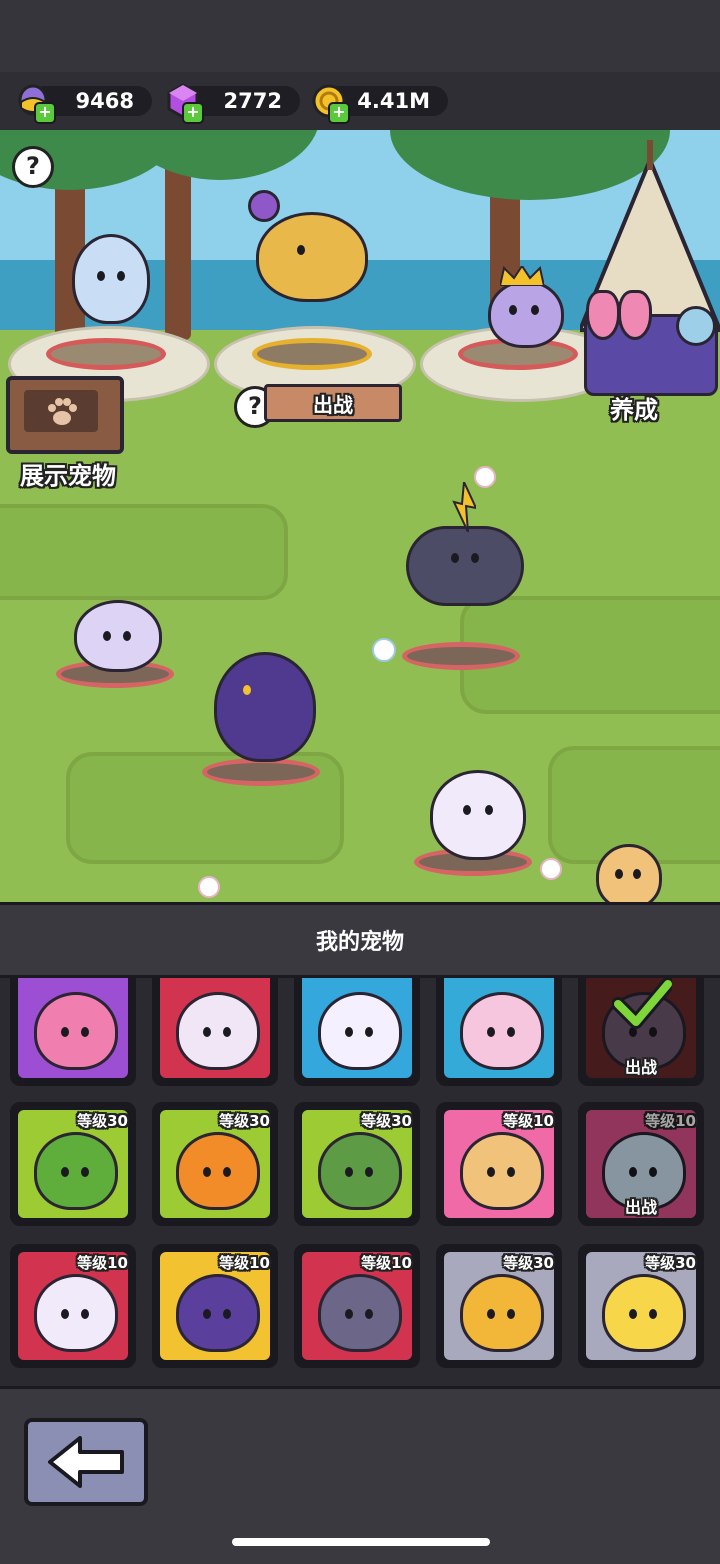  I want to click on winged-cat-pet, so click(478, 815).